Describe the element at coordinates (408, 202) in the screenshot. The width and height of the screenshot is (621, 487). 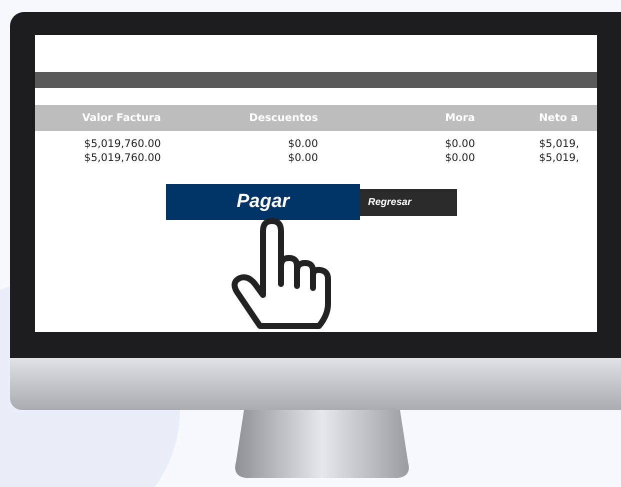
I see `back-button: Regresar` at that location.